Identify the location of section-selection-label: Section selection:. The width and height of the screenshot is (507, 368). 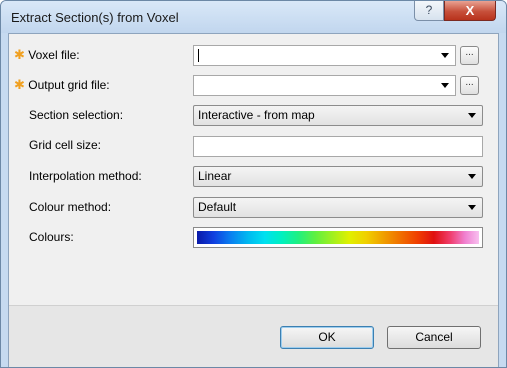
(76, 115).